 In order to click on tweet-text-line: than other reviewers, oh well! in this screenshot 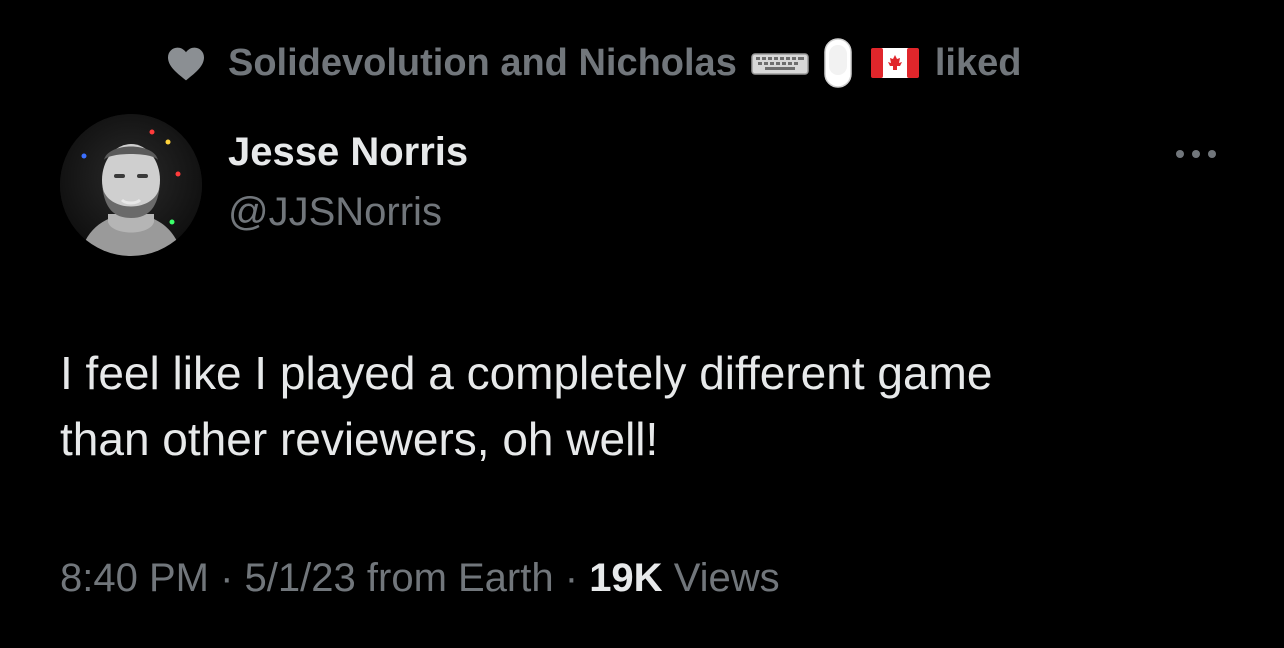, I will do `click(359, 439)`.